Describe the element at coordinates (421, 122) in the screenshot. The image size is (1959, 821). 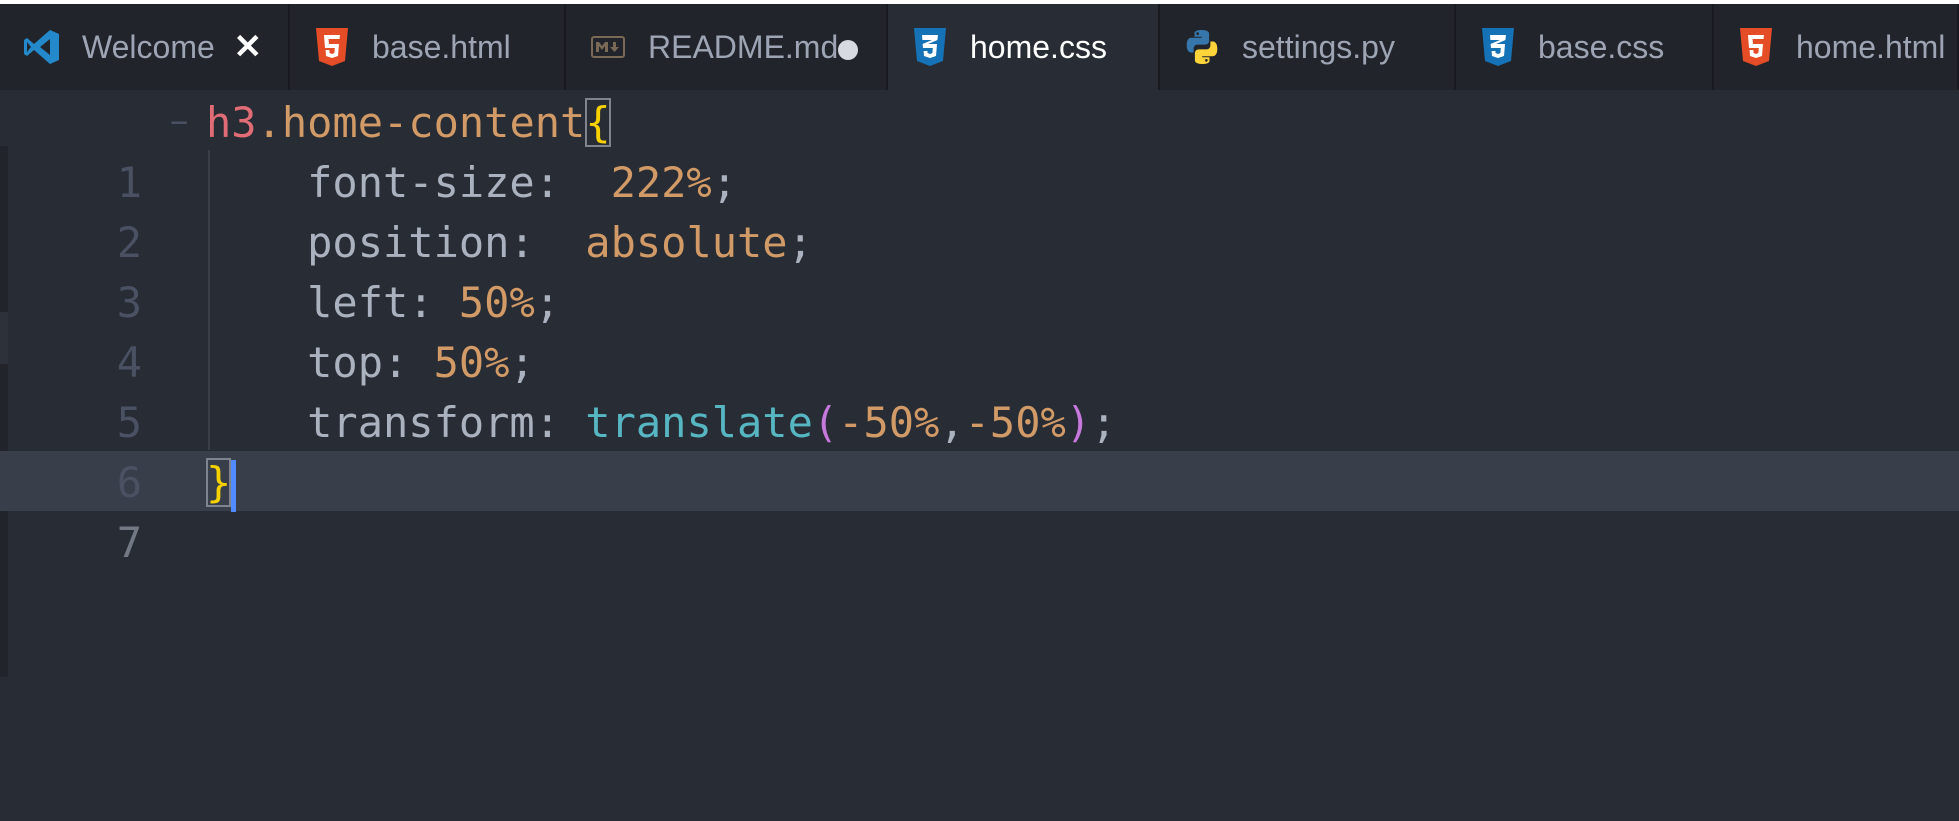
I see `code-token-class: .home-content` at that location.